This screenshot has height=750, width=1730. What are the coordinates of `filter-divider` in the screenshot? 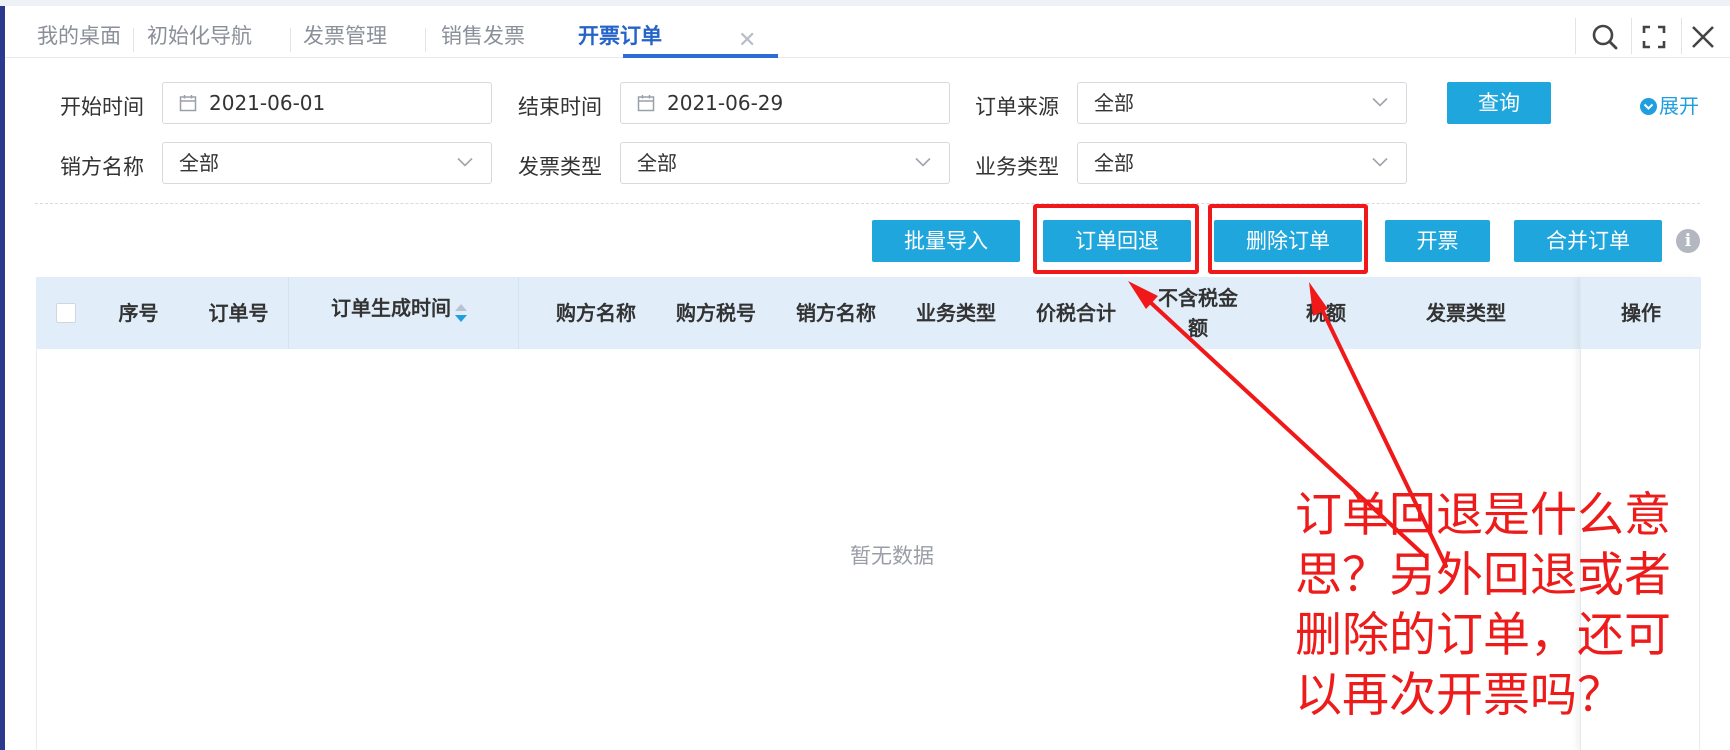 It's located at (867, 203).